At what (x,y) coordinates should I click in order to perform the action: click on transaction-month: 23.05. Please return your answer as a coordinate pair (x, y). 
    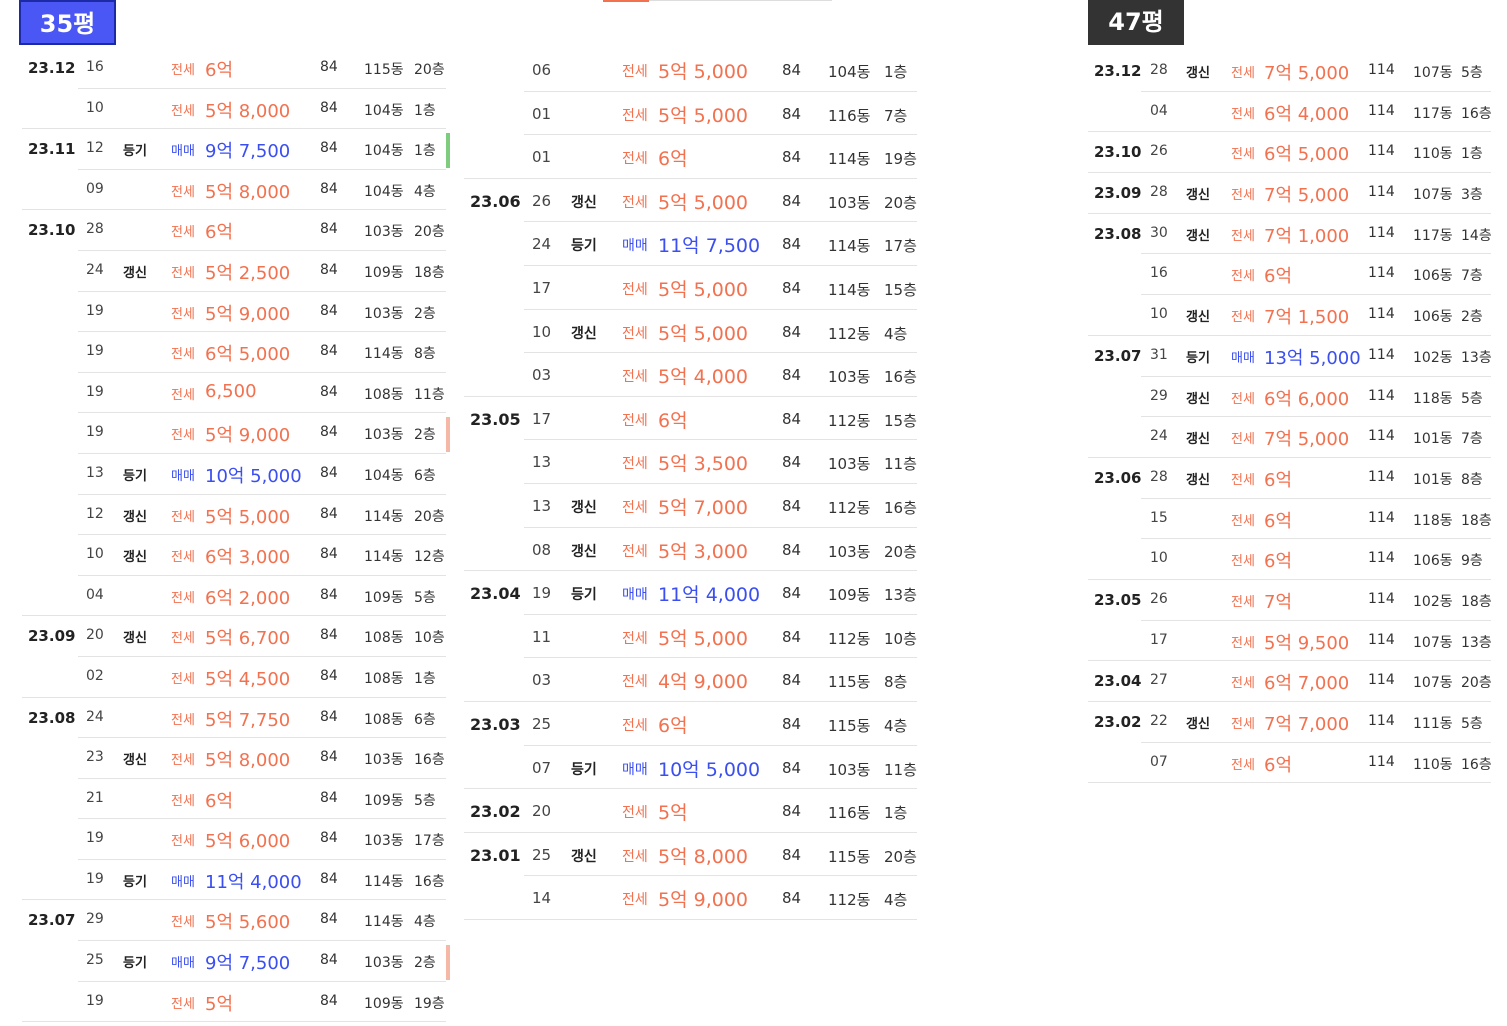
    Looking at the image, I should click on (1118, 599).